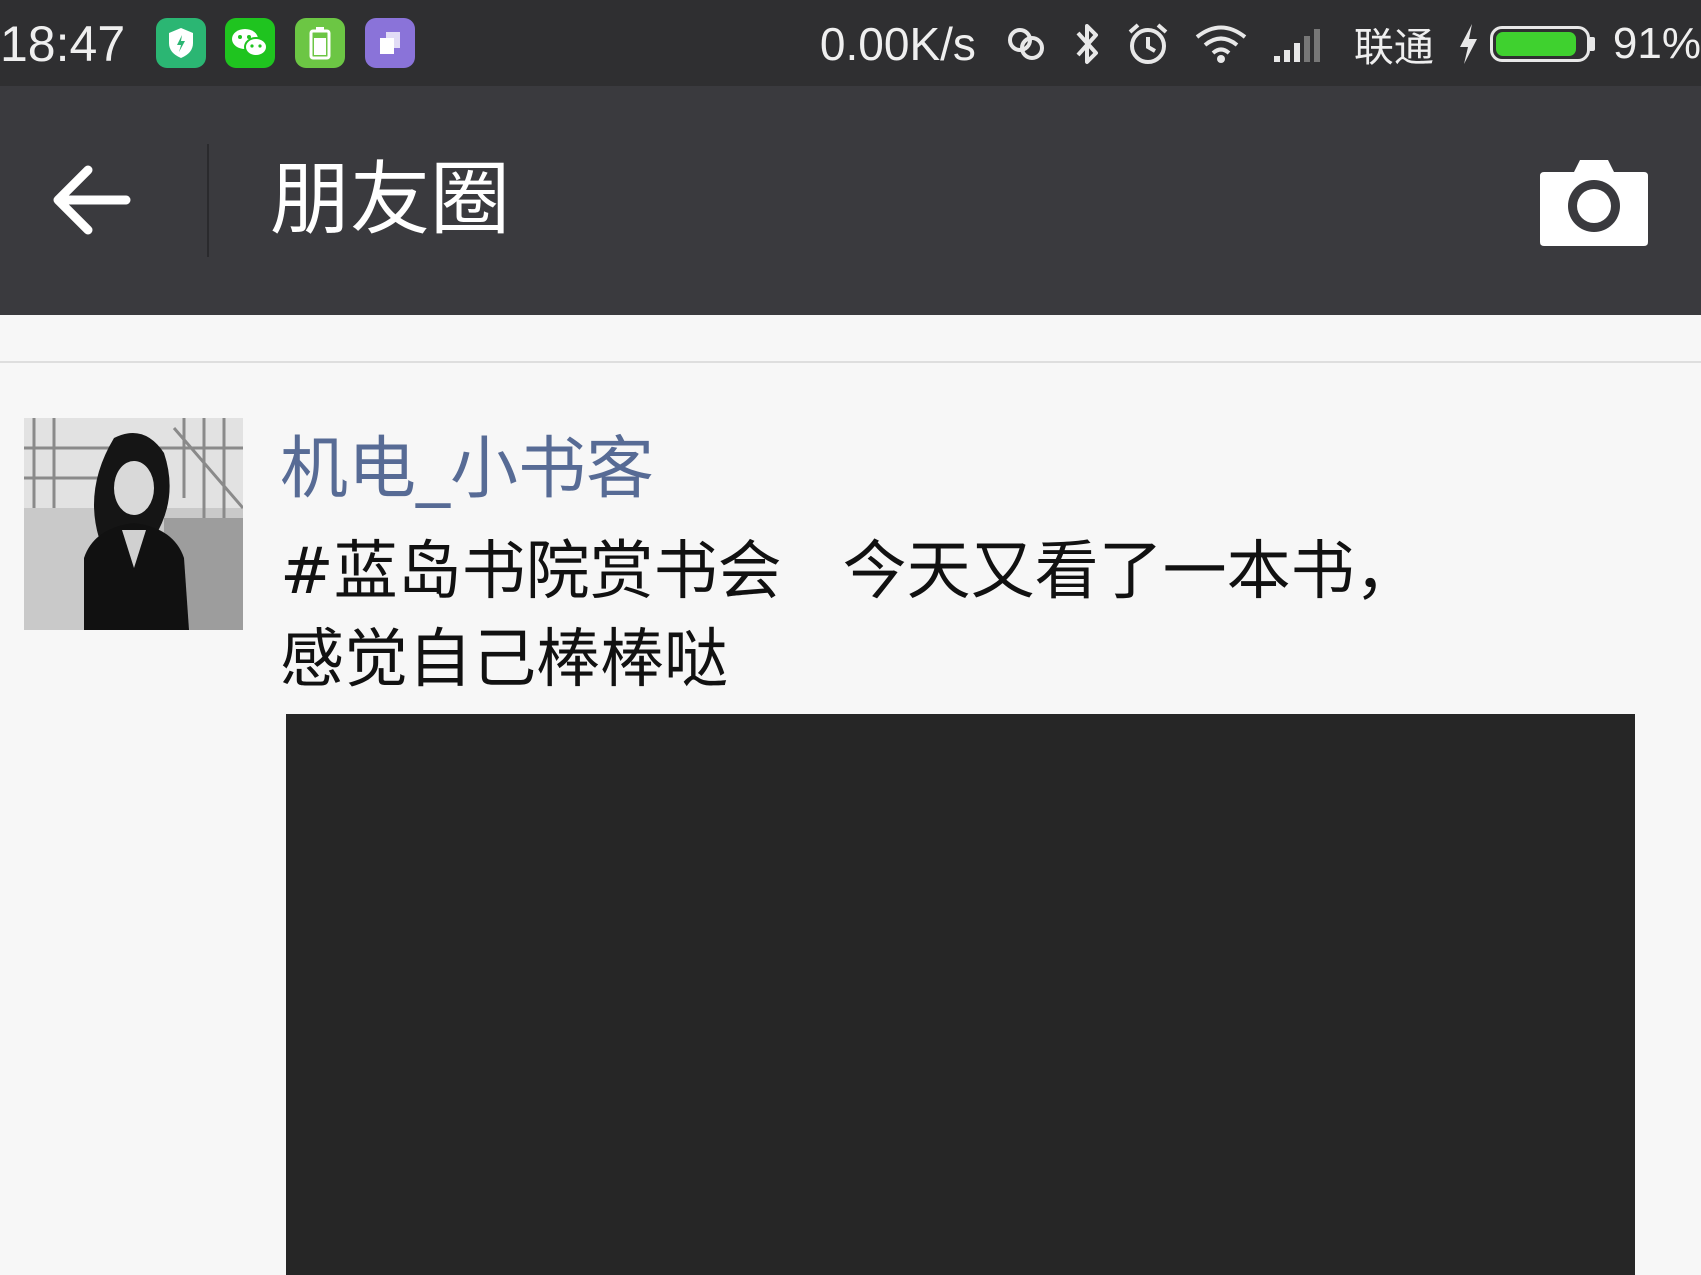 Image resolution: width=1701 pixels, height=1275 pixels. What do you see at coordinates (1535, 44) in the screenshot?
I see `battery-fill` at bounding box center [1535, 44].